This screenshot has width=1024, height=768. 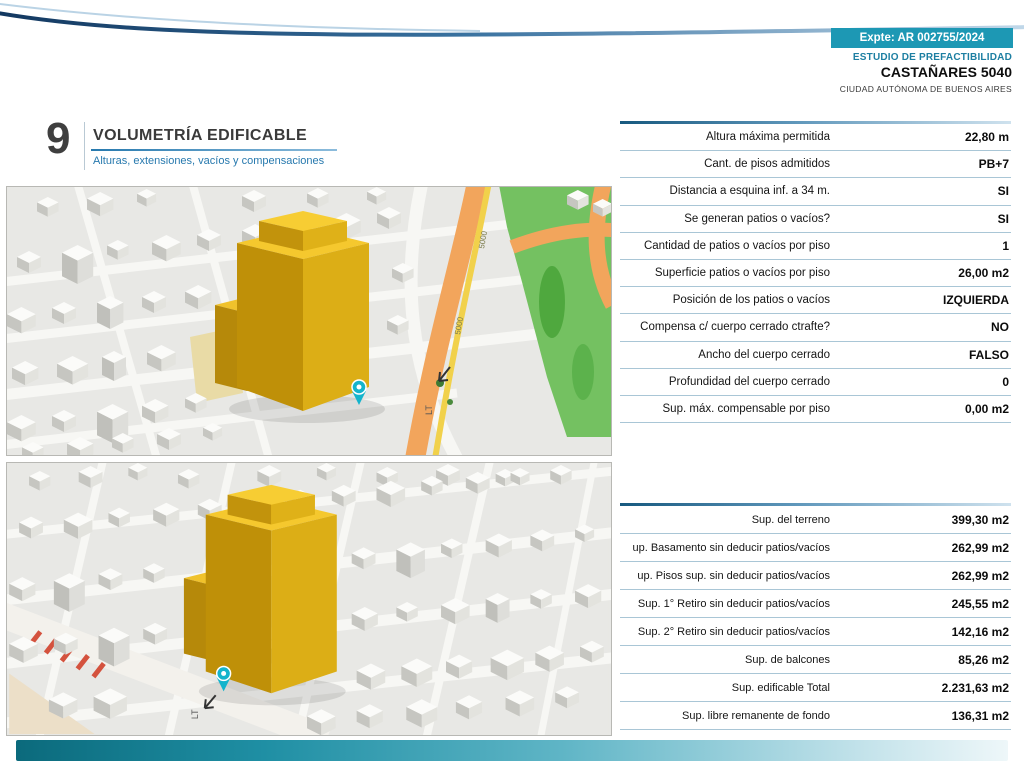 What do you see at coordinates (790, 519) in the screenshot?
I see `surface-label: Sup. del terreno` at bounding box center [790, 519].